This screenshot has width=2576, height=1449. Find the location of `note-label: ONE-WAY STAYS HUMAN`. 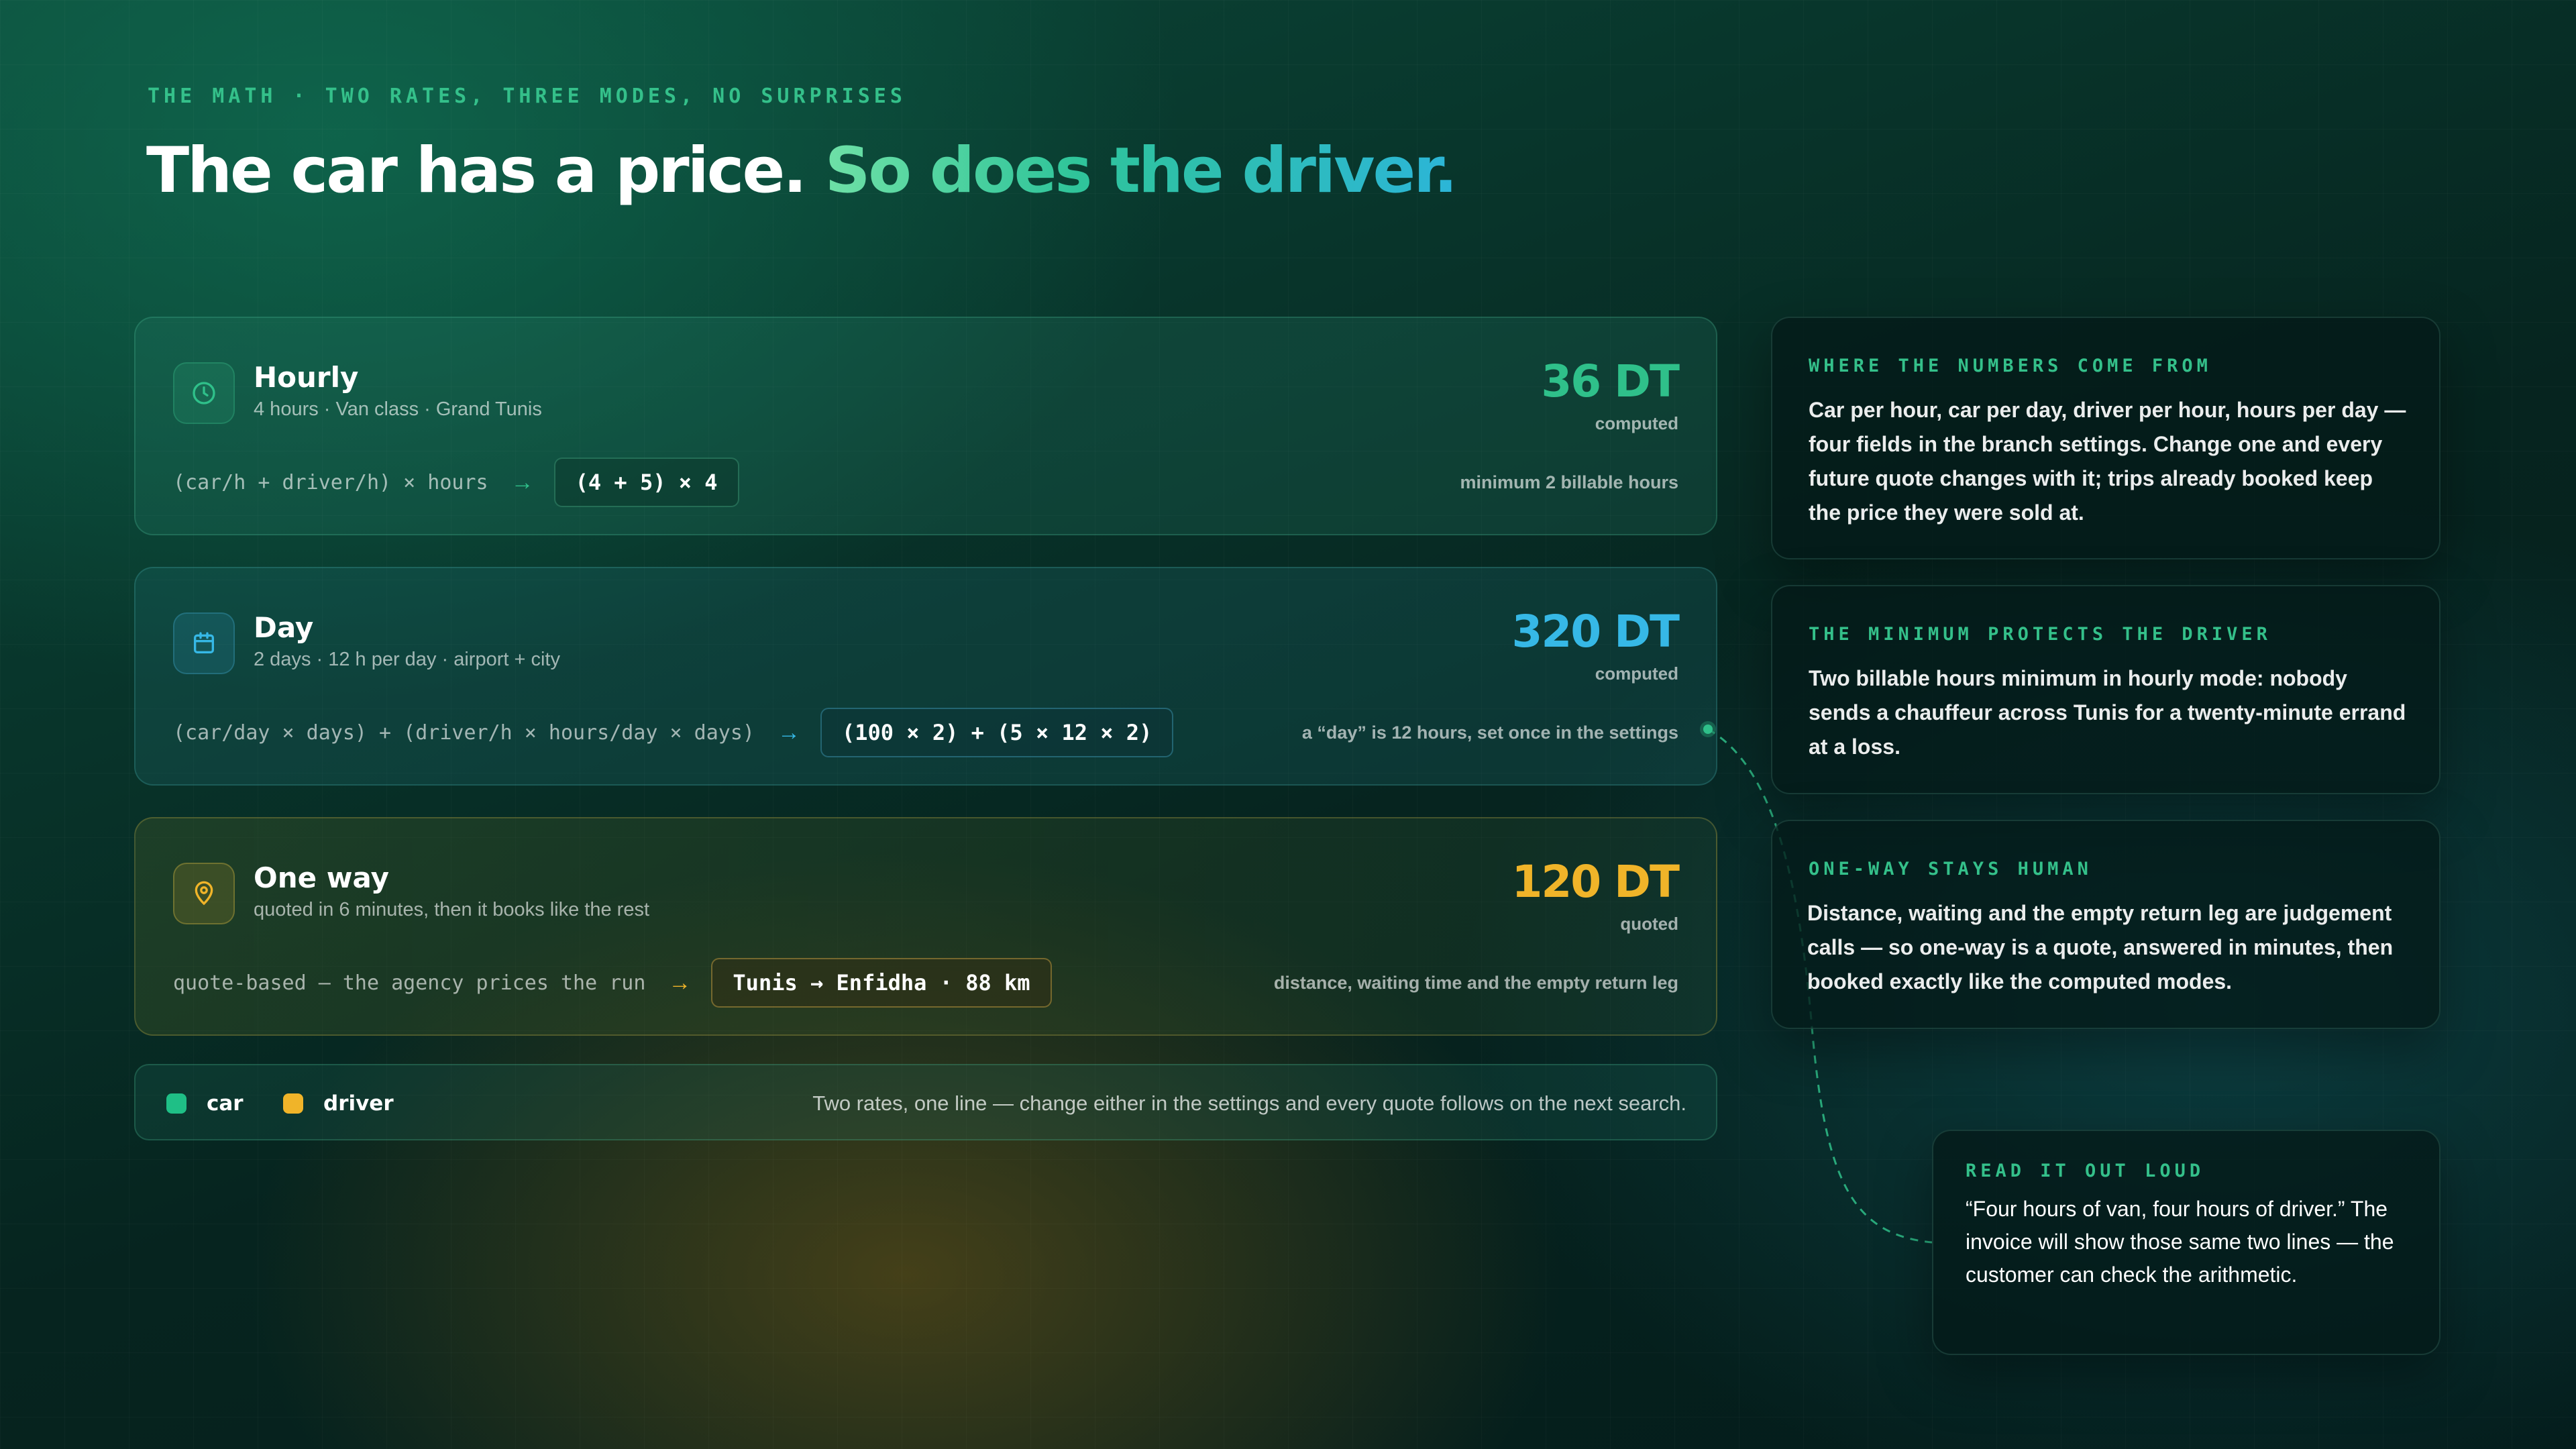

note-label: ONE-WAY STAYS HUMAN is located at coordinates (1950, 869).